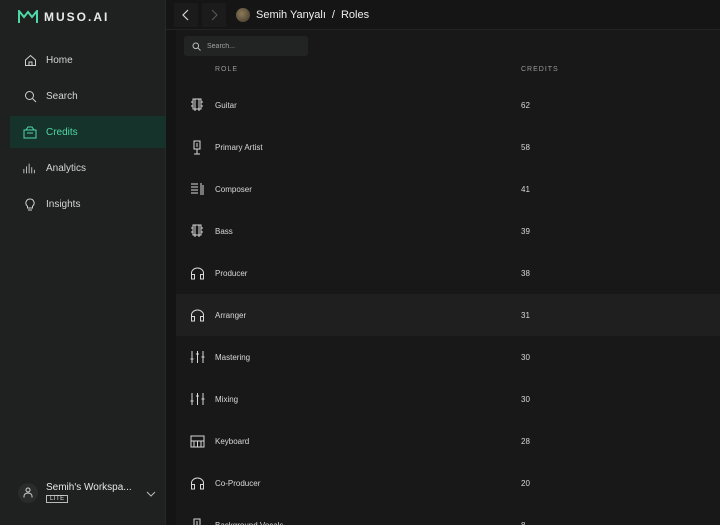  I want to click on plan-badge: LITE, so click(57, 499).